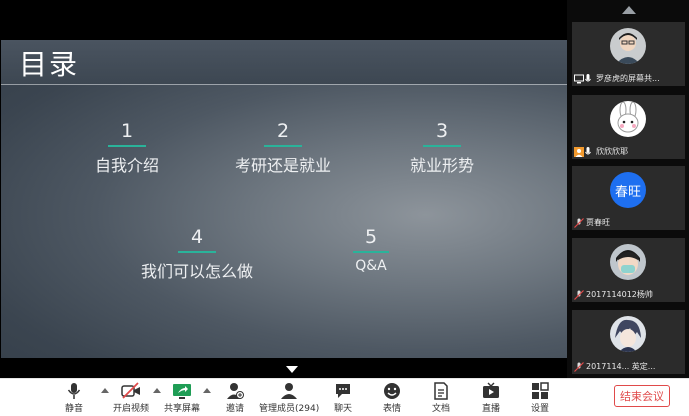  Describe the element at coordinates (441, 165) in the screenshot. I see `toc-label: 就业形势` at that location.